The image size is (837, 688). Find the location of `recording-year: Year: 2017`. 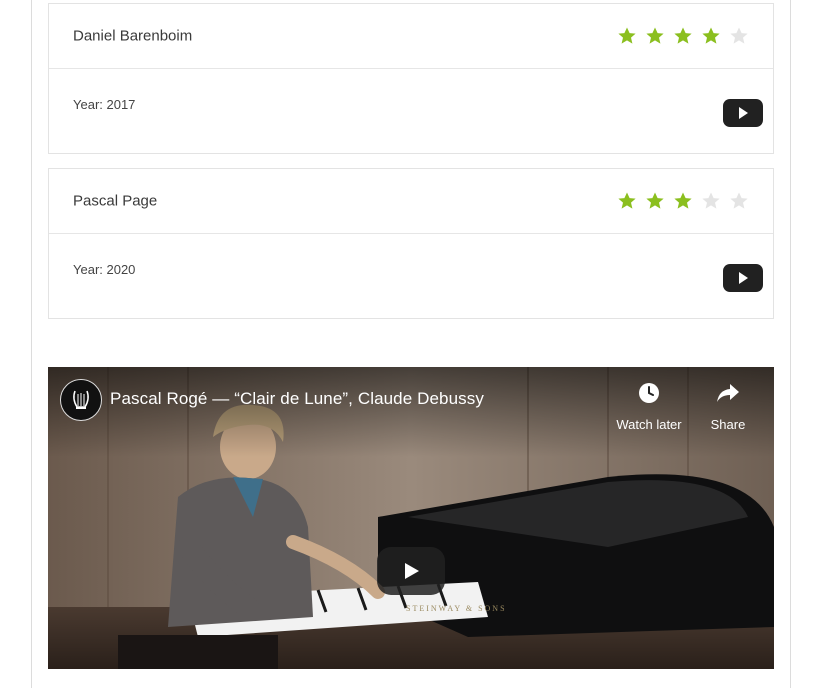

recording-year: Year: 2017 is located at coordinates (104, 104).